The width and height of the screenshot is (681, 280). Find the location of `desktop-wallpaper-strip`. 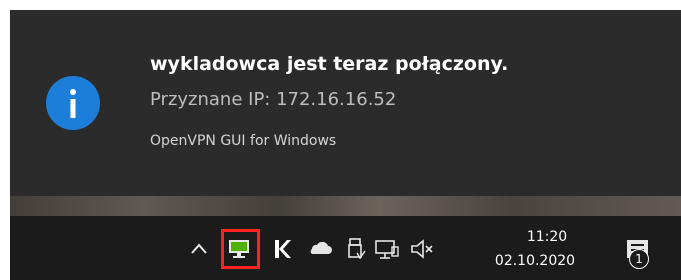

desktop-wallpaper-strip is located at coordinates (345, 206).